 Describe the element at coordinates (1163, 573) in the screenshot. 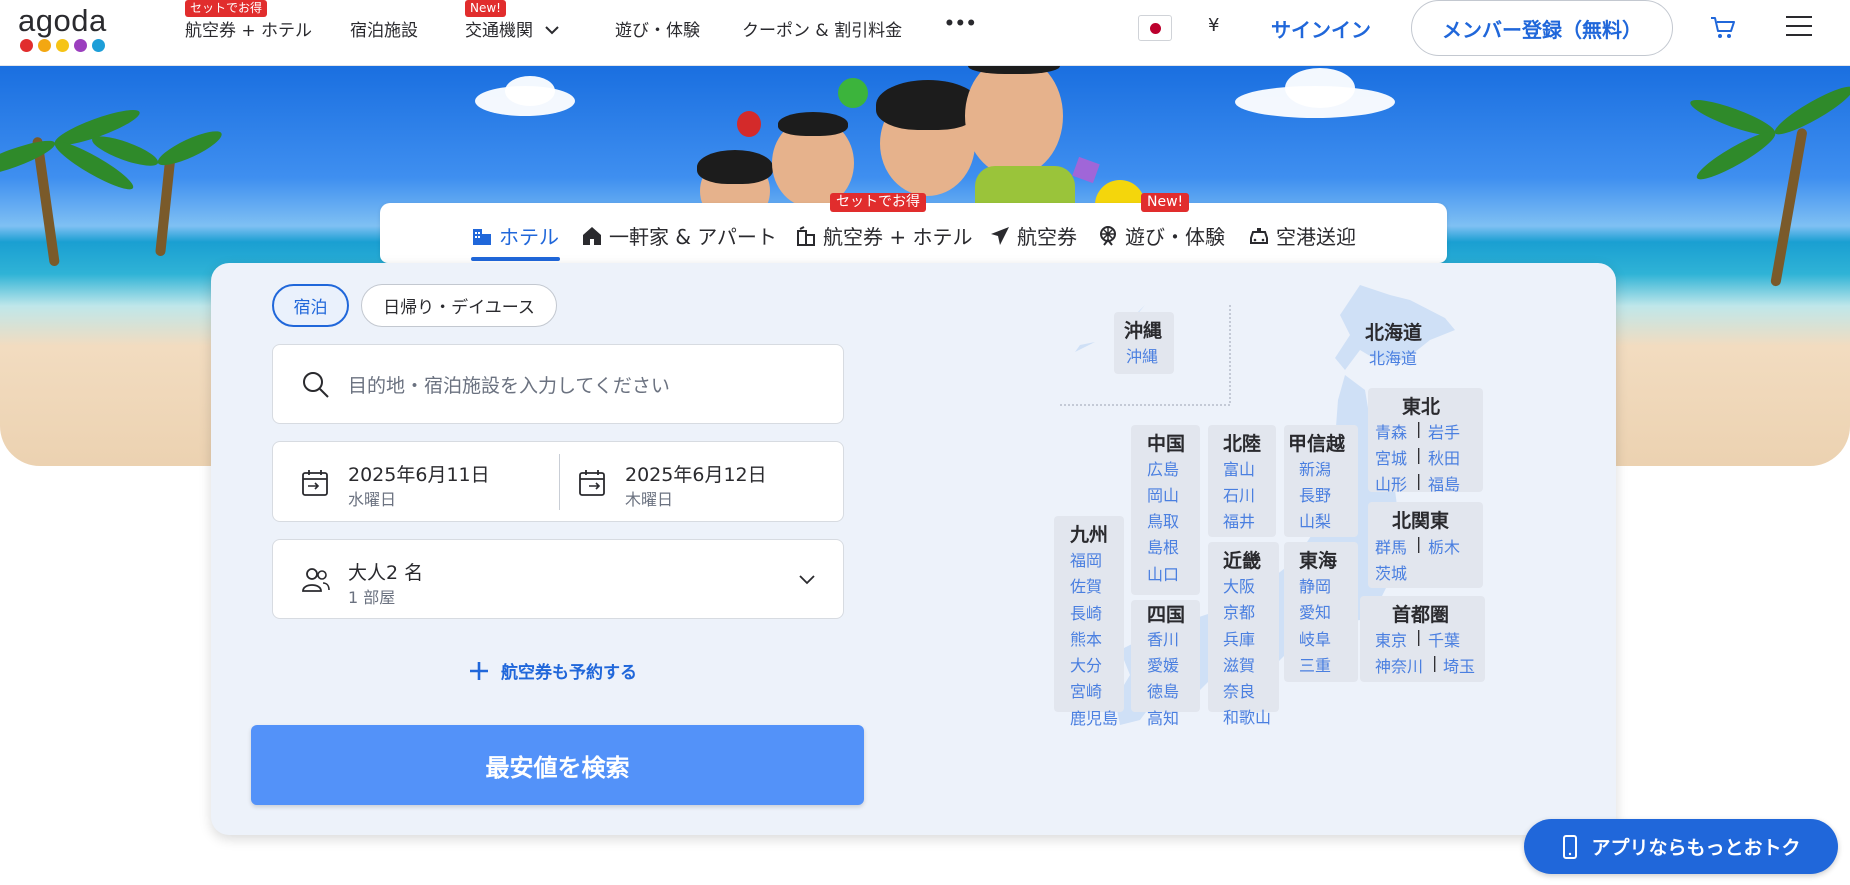

I see `pref-link-yamaguchi: 山口` at that location.